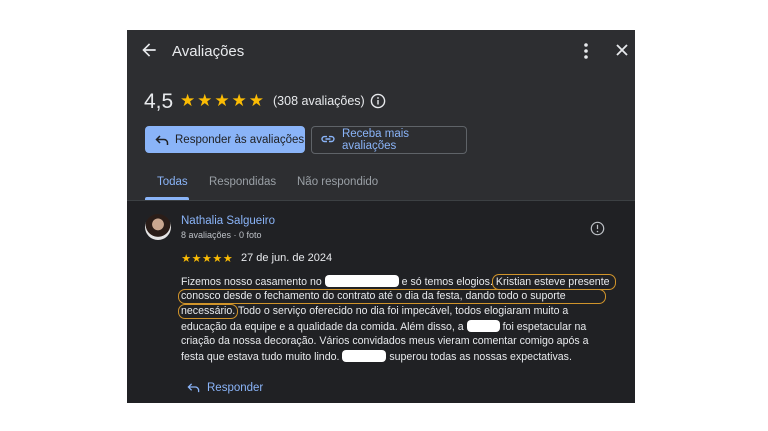 This screenshot has height=431, width=768. I want to click on review-count: (308 avaliações), so click(319, 101).